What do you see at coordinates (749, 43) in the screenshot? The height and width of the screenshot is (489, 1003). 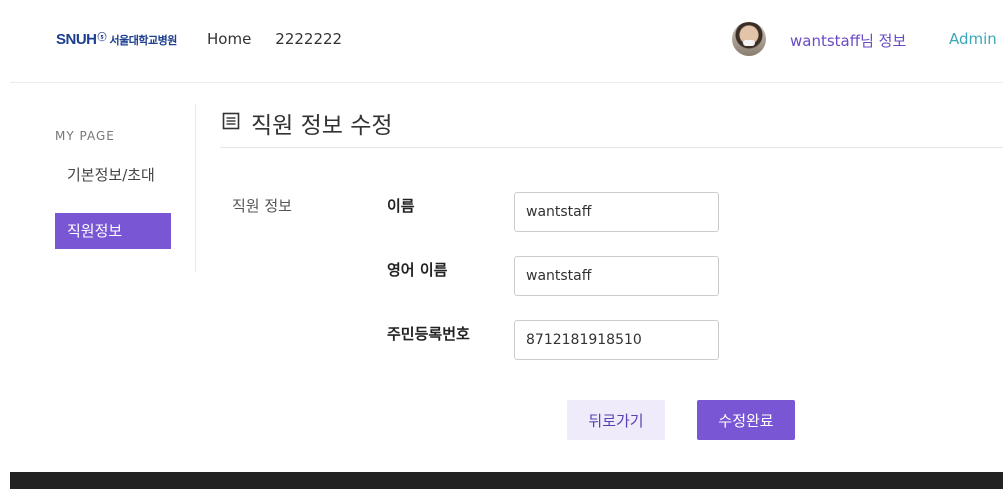 I see `avatar-mask` at bounding box center [749, 43].